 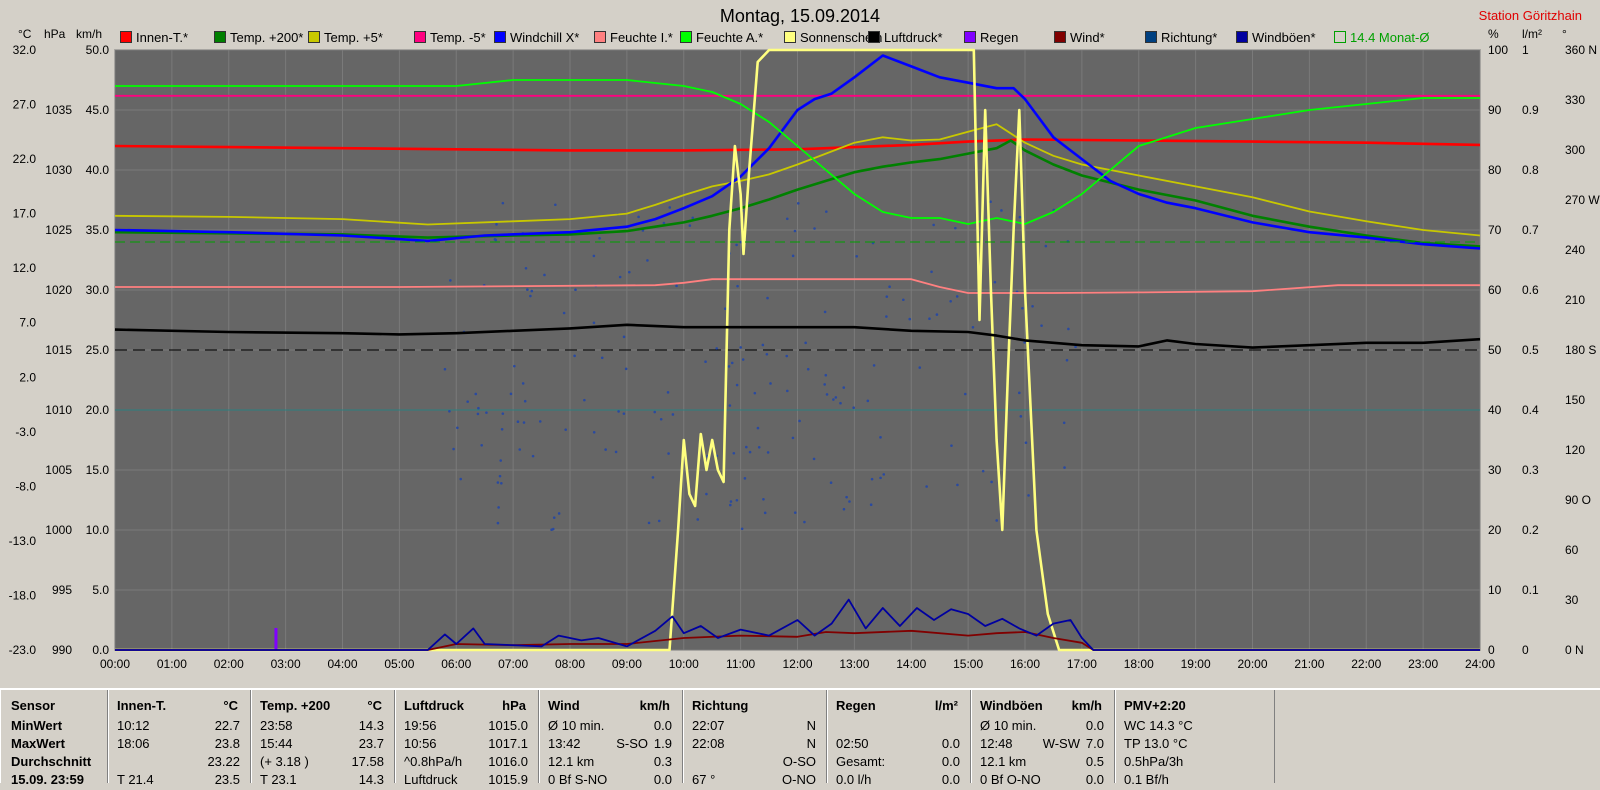 What do you see at coordinates (466, 745) in the screenshot?
I see `stats-row: 10:56 1017.1` at bounding box center [466, 745].